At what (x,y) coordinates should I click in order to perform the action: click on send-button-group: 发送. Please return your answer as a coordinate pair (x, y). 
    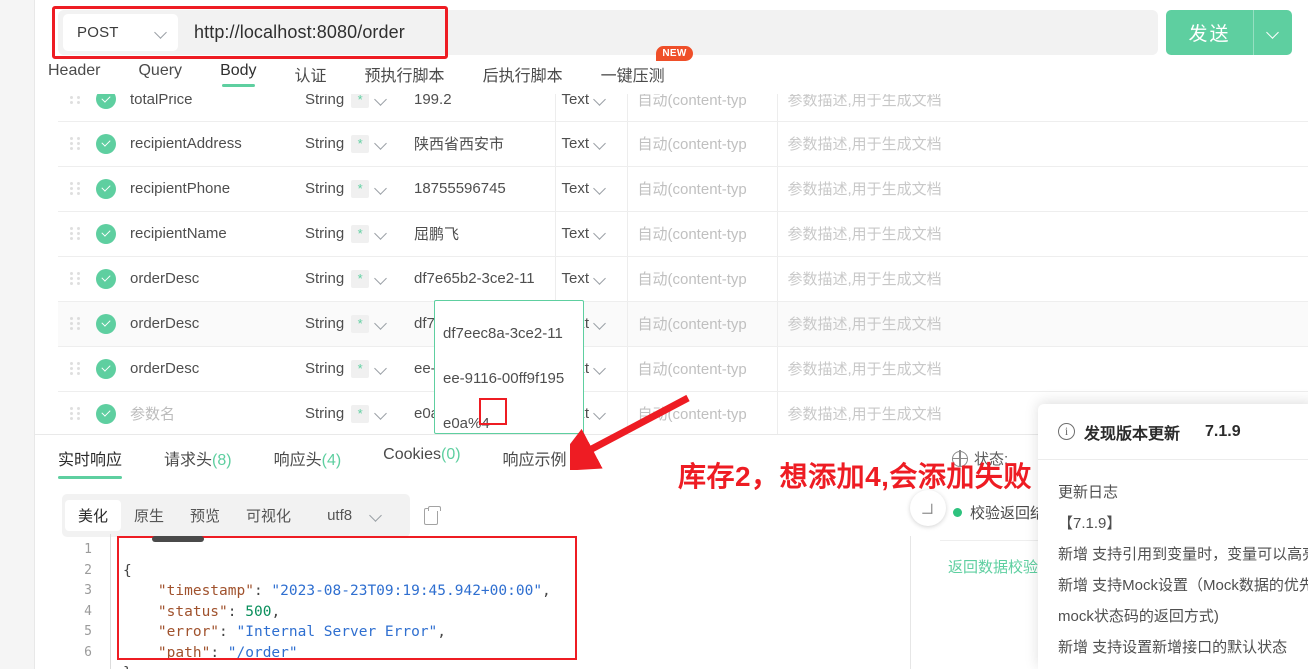
    Looking at the image, I should click on (1229, 32).